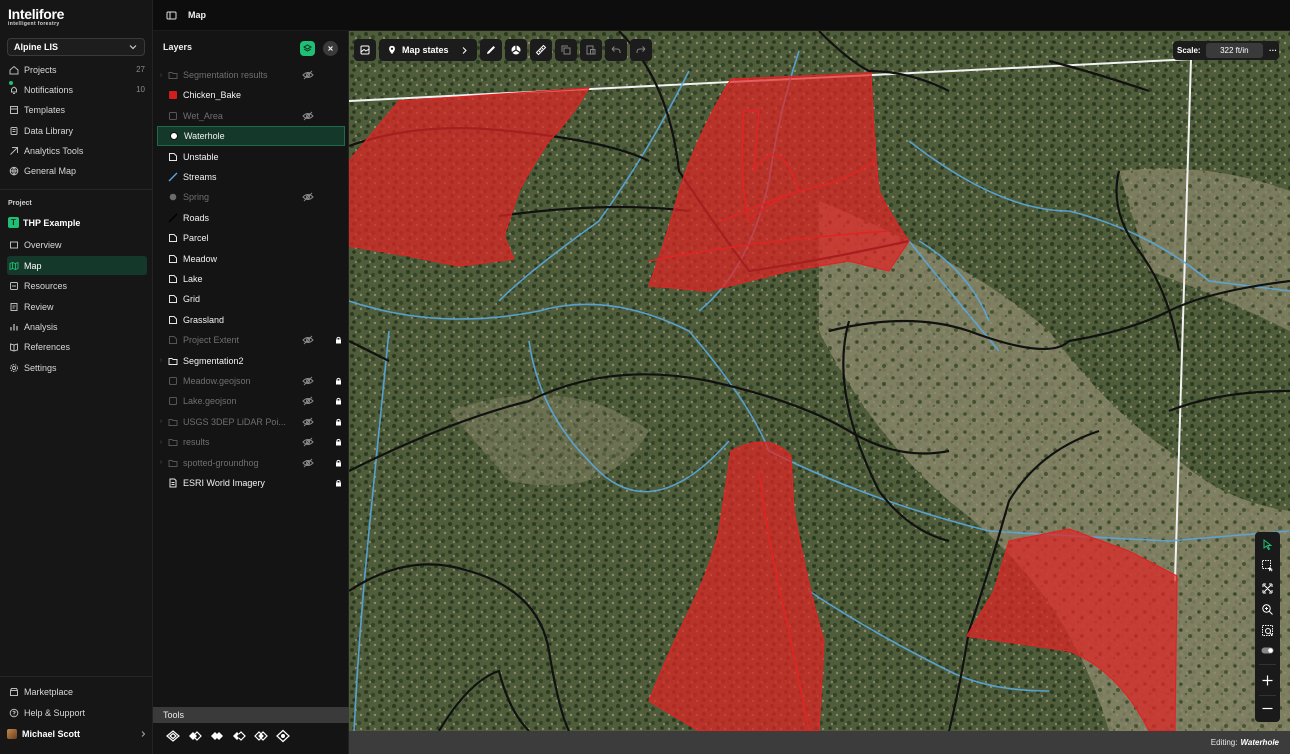 This screenshot has height=754, width=1290. What do you see at coordinates (307, 48) in the screenshot?
I see `add-layer-button` at bounding box center [307, 48].